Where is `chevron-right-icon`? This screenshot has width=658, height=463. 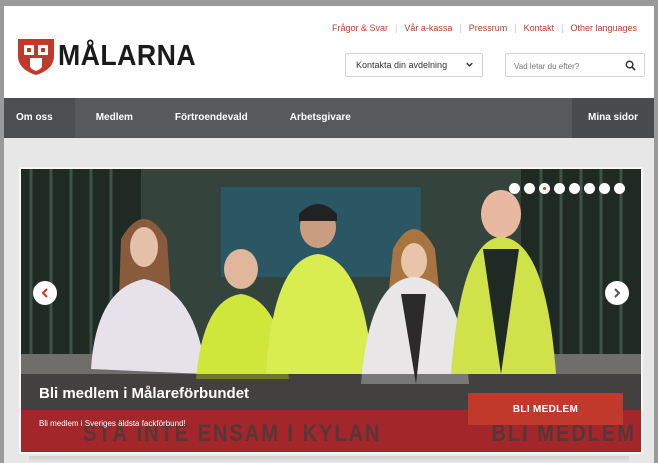 chevron-right-icon is located at coordinates (617, 293).